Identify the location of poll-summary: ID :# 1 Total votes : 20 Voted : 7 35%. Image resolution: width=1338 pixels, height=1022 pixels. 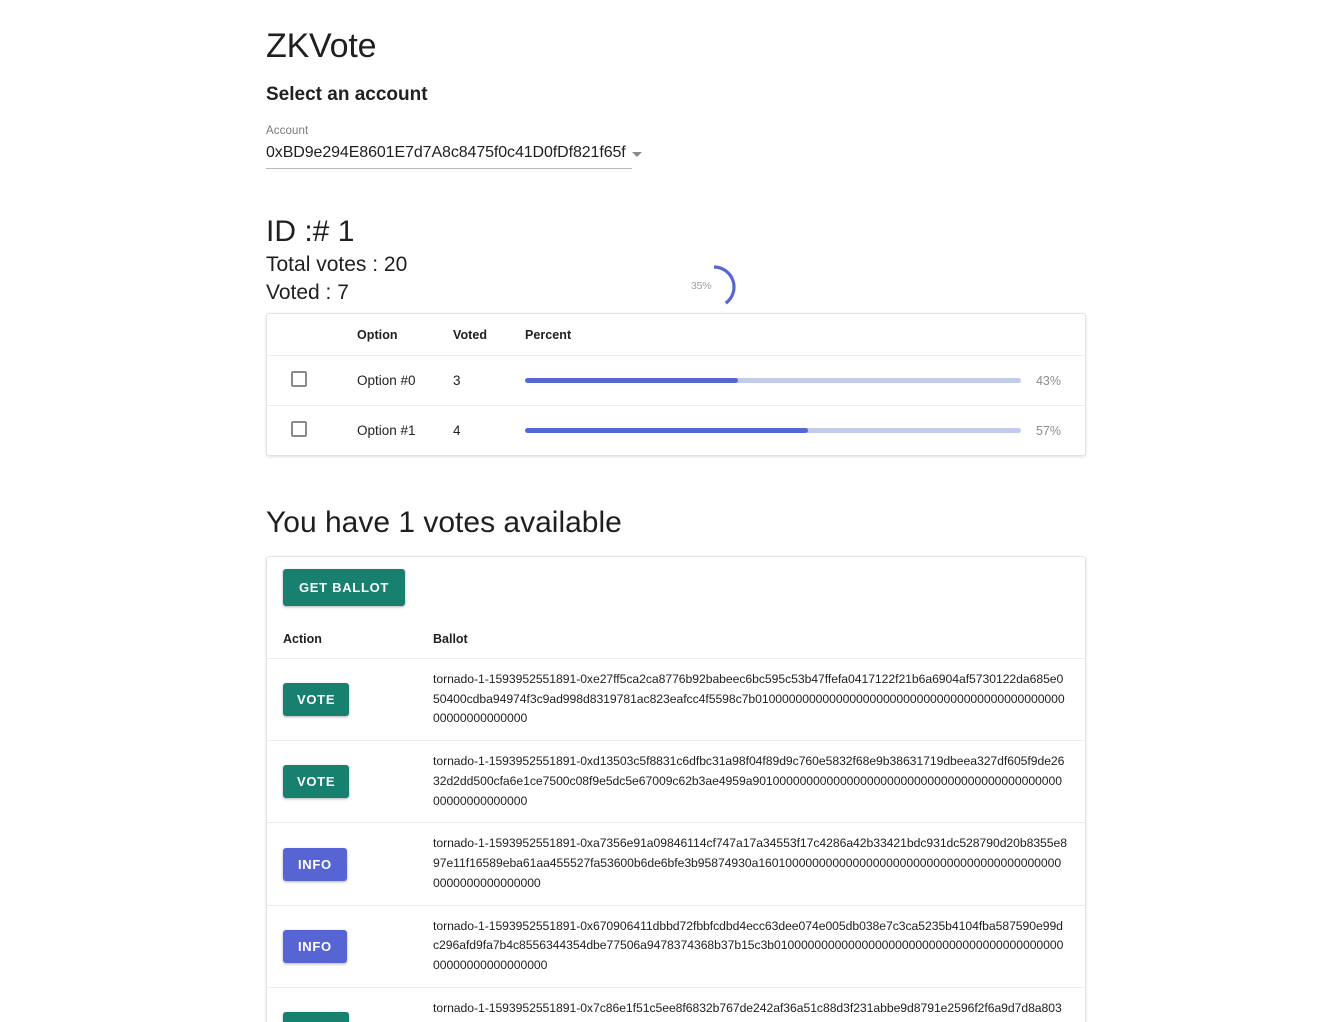
(676, 263).